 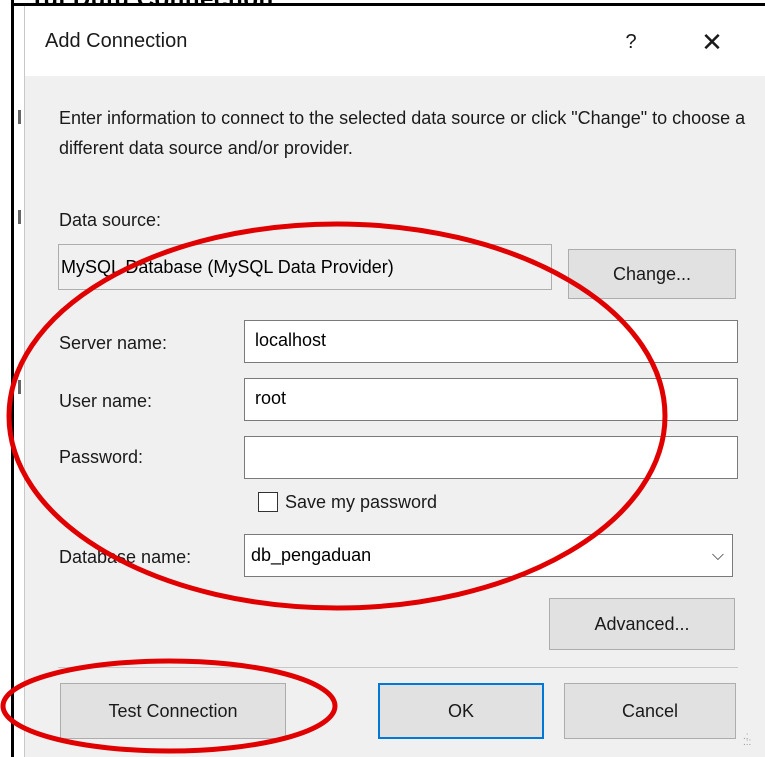 I want to click on database-name-value: db_pengaduan, so click(x=311, y=555).